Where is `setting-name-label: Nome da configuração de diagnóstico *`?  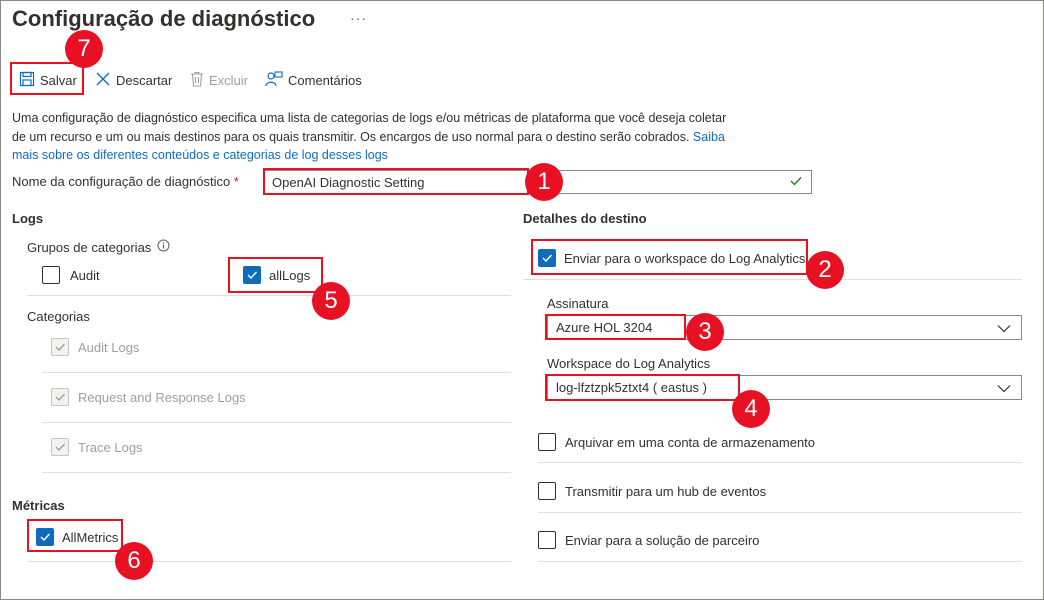 setting-name-label: Nome da configuração de diagnóstico * is located at coordinates (125, 181).